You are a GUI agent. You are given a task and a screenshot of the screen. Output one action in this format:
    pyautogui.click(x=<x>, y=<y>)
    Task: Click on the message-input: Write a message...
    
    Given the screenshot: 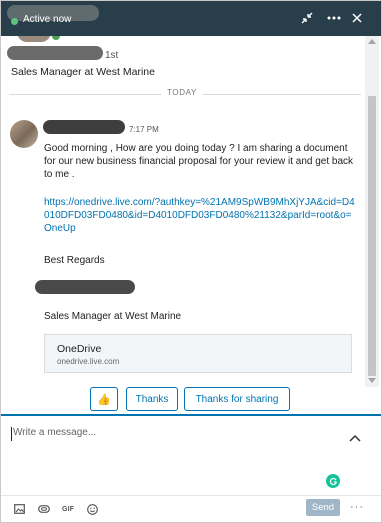 What is the action you would take?
    pyautogui.click(x=177, y=434)
    